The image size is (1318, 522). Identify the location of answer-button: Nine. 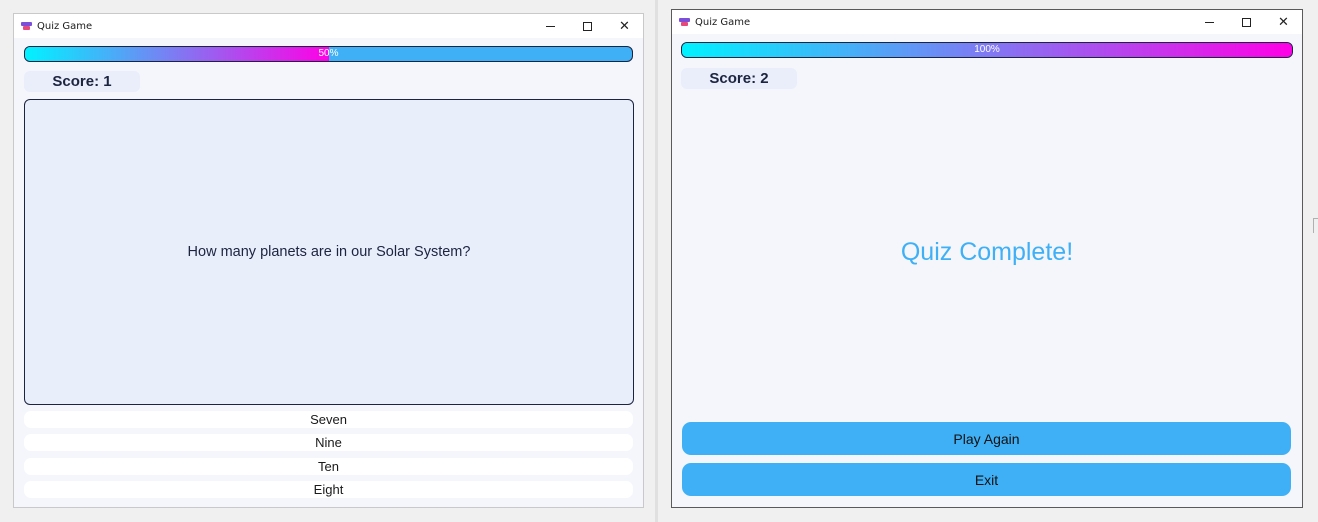
(328, 442).